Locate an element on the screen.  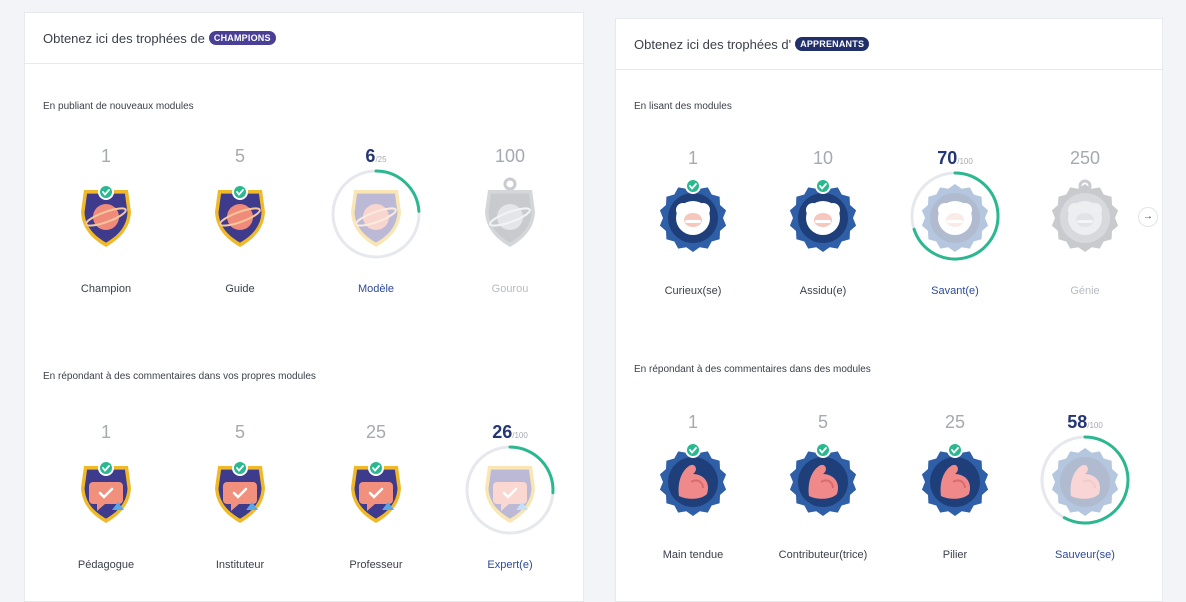
trophy-pédagogue: 1 Pédagogue is located at coordinates (106, 496).